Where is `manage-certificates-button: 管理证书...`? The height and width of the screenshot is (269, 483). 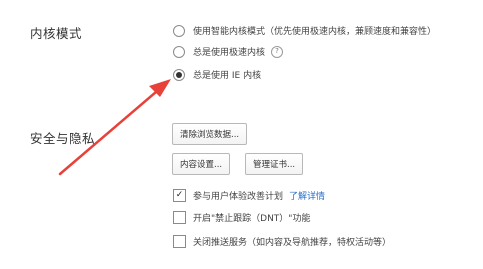 manage-certificates-button: 管理证书... is located at coordinates (274, 164).